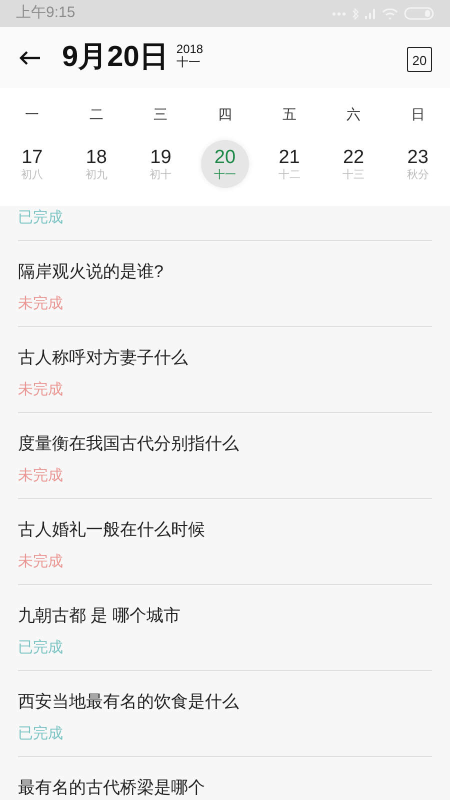 This screenshot has height=800, width=450. What do you see at coordinates (417, 114) in the screenshot?
I see `weekday-label: 日` at bounding box center [417, 114].